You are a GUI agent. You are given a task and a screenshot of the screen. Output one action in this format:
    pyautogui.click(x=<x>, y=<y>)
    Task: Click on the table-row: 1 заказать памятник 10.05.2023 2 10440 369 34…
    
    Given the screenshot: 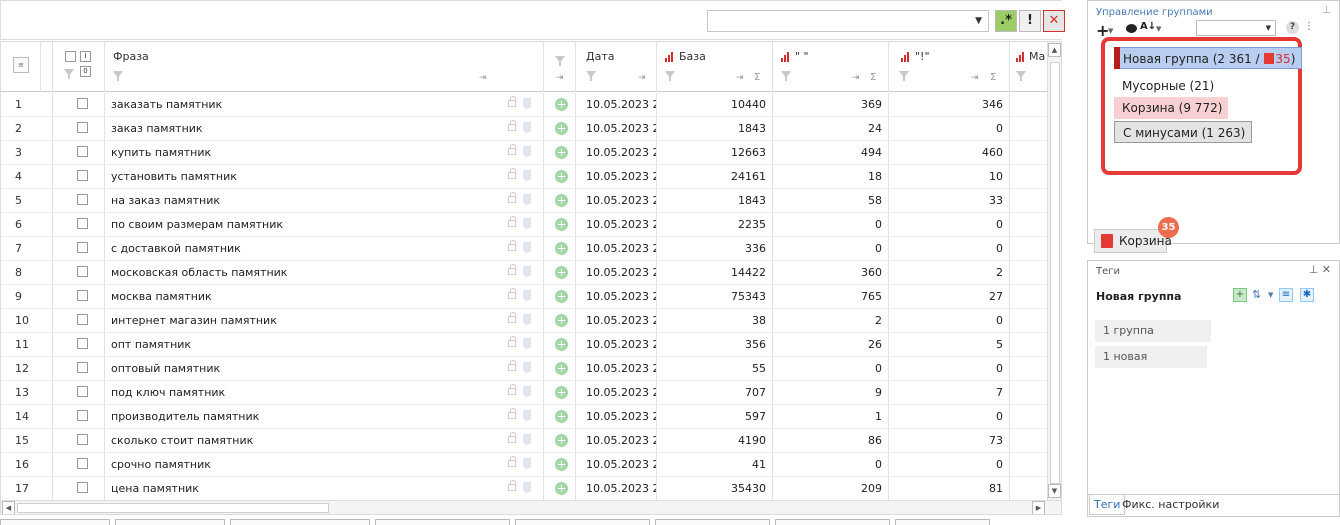 What is the action you would take?
    pyautogui.click(x=524, y=105)
    